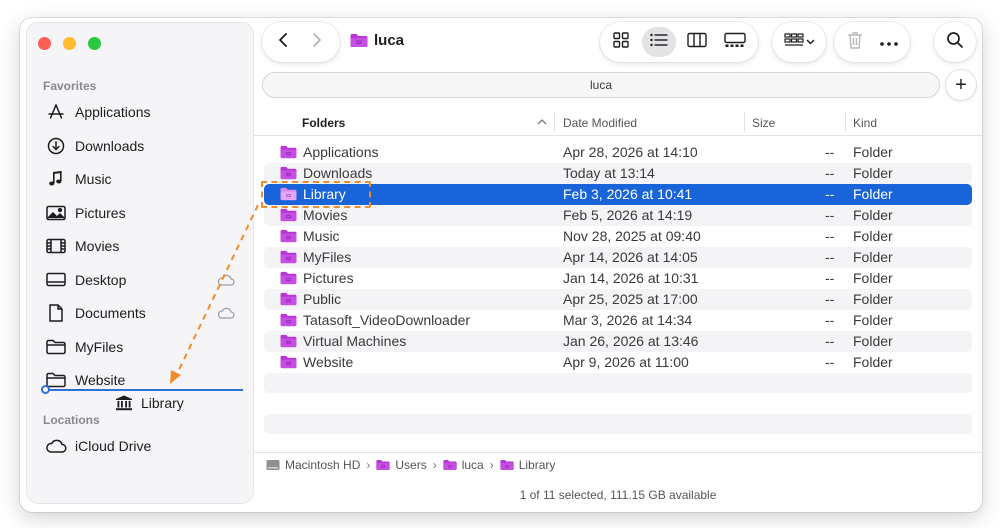  I want to click on sidebar-item-icloud-drive: iCloud Drive, so click(145, 446).